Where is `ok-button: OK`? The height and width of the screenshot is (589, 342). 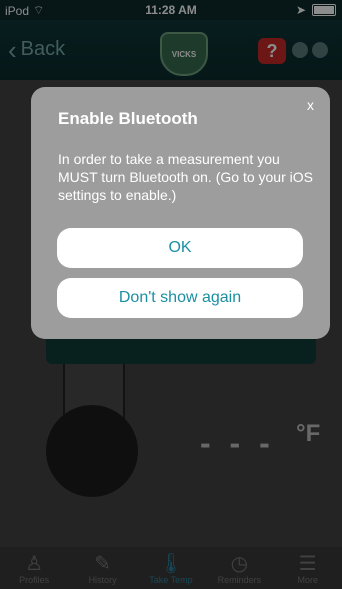 ok-button: OK is located at coordinates (180, 248).